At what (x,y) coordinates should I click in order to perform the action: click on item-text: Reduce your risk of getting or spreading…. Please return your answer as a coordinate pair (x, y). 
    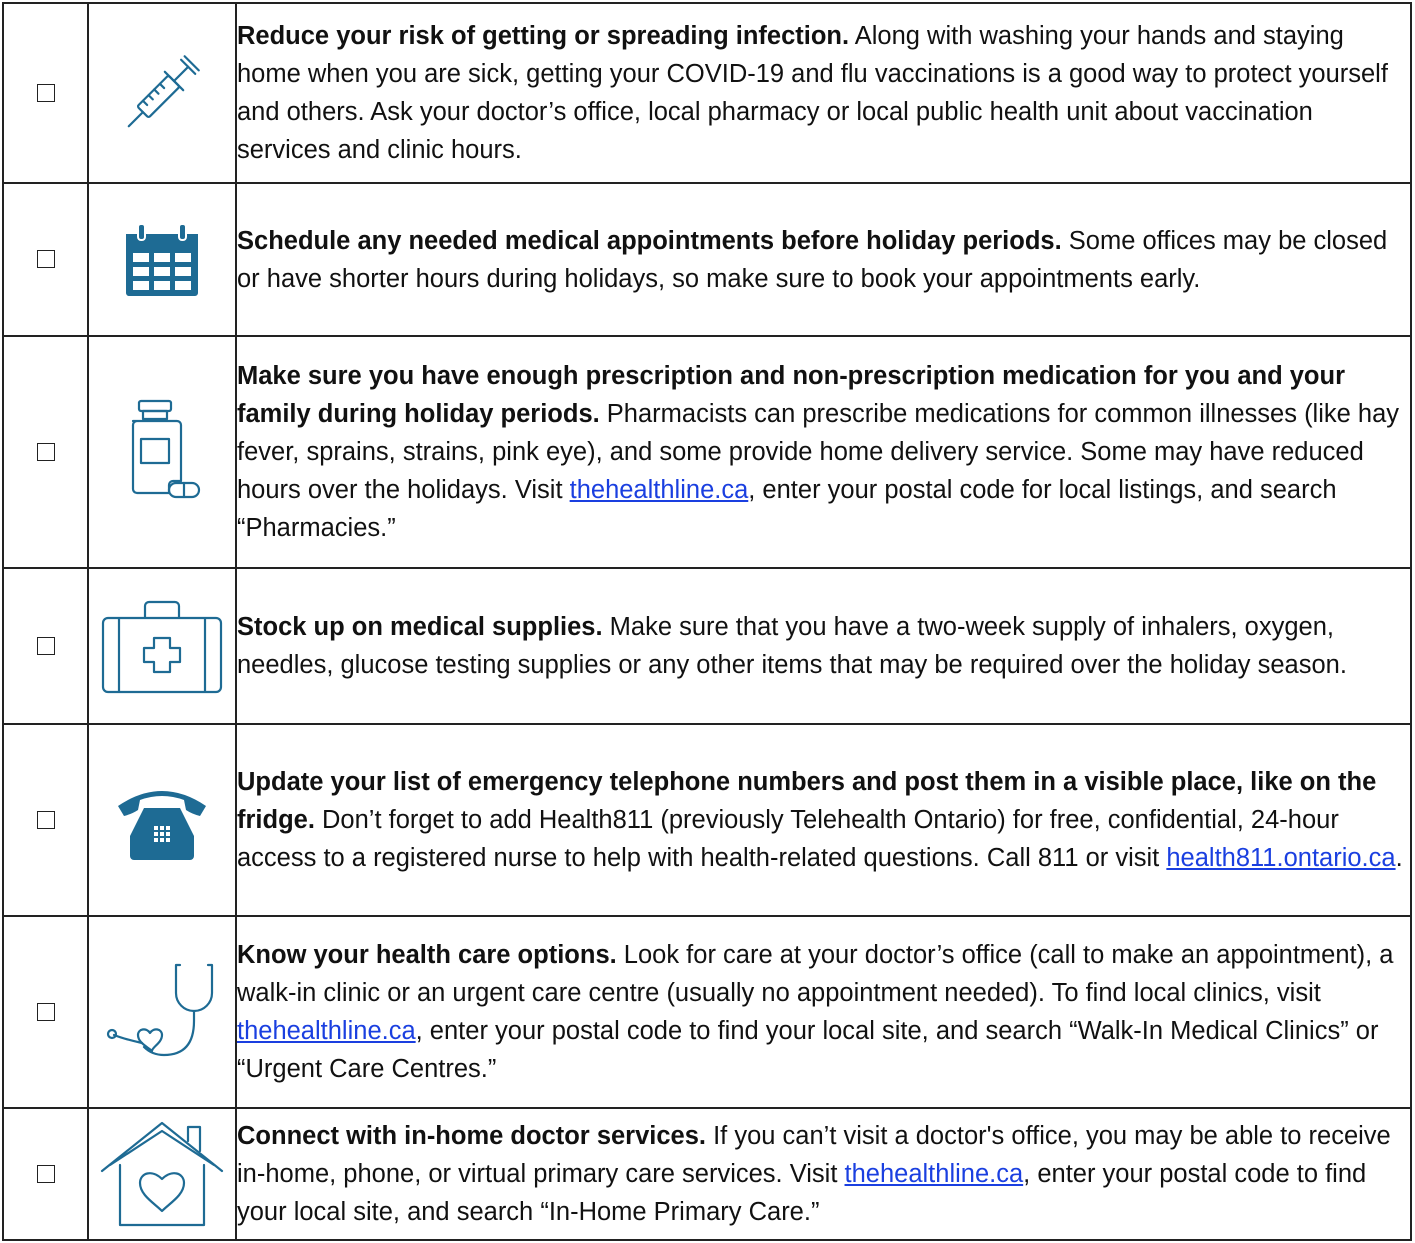
    Looking at the image, I should click on (823, 93).